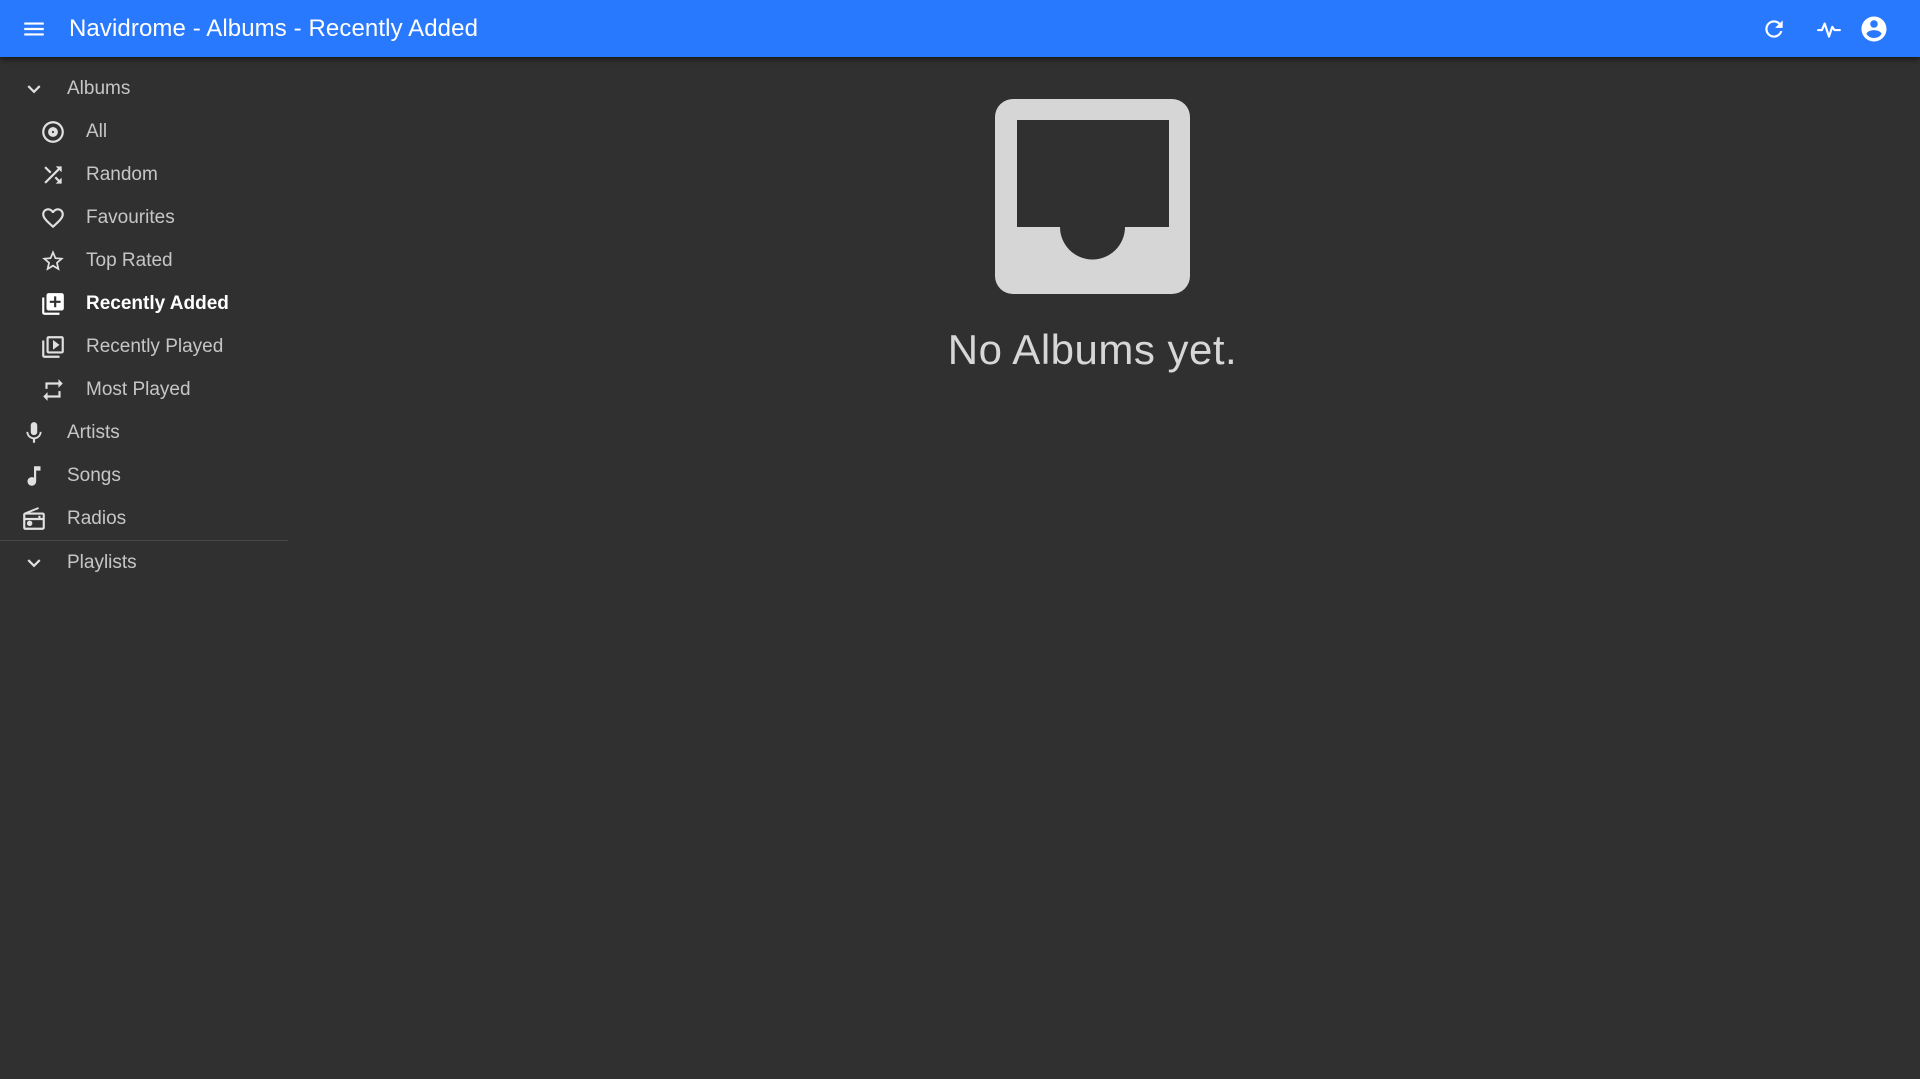 The width and height of the screenshot is (1920, 1079). I want to click on sidebar-item-artists: Artists, so click(144, 432).